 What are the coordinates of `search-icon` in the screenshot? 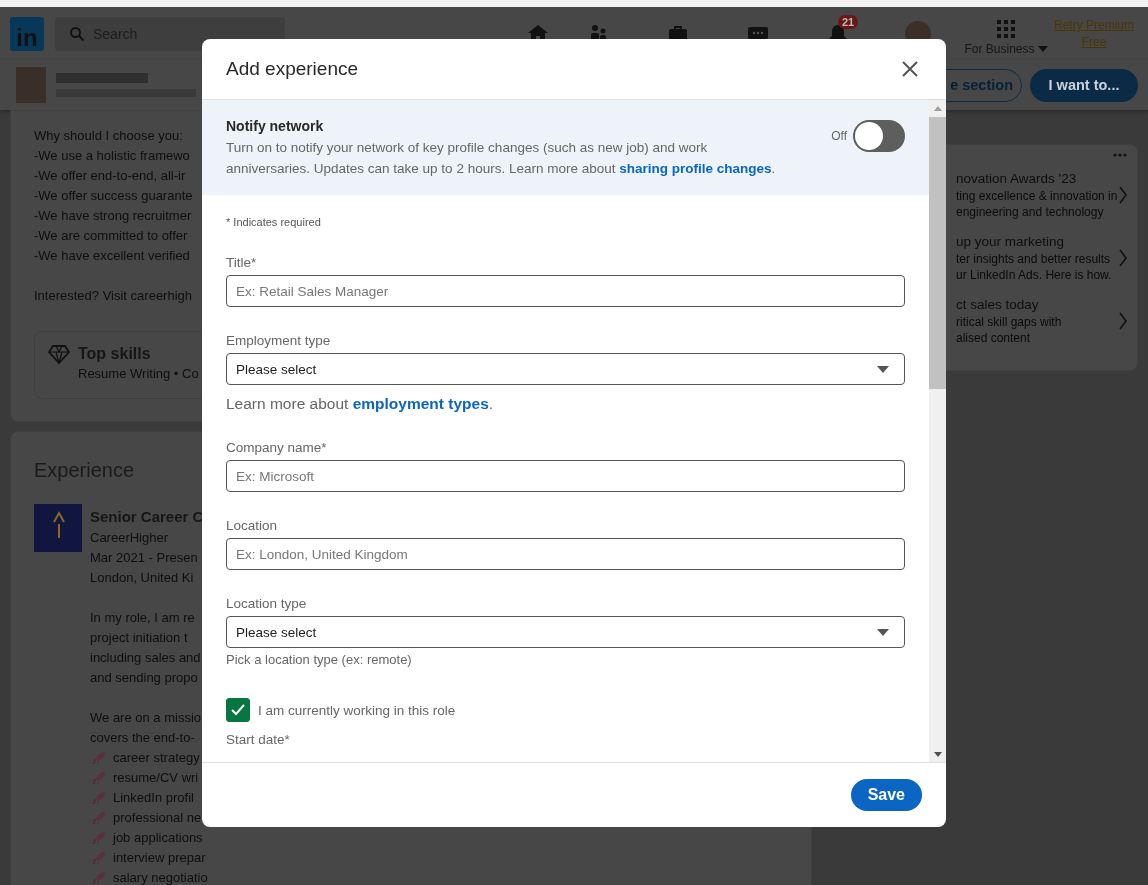 It's located at (77, 33).